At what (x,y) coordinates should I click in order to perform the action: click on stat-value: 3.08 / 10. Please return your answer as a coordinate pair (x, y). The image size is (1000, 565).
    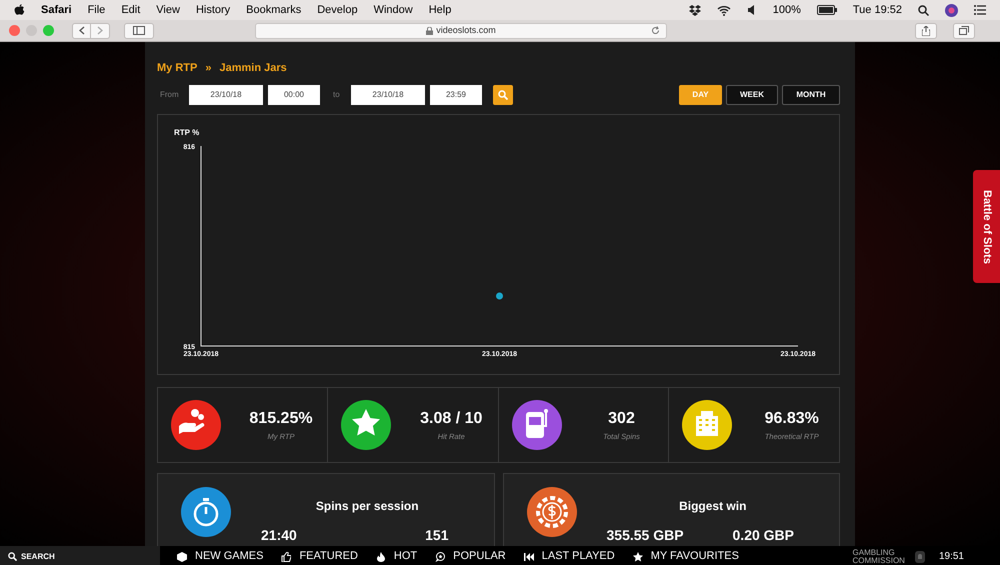
    Looking at the image, I should click on (451, 418).